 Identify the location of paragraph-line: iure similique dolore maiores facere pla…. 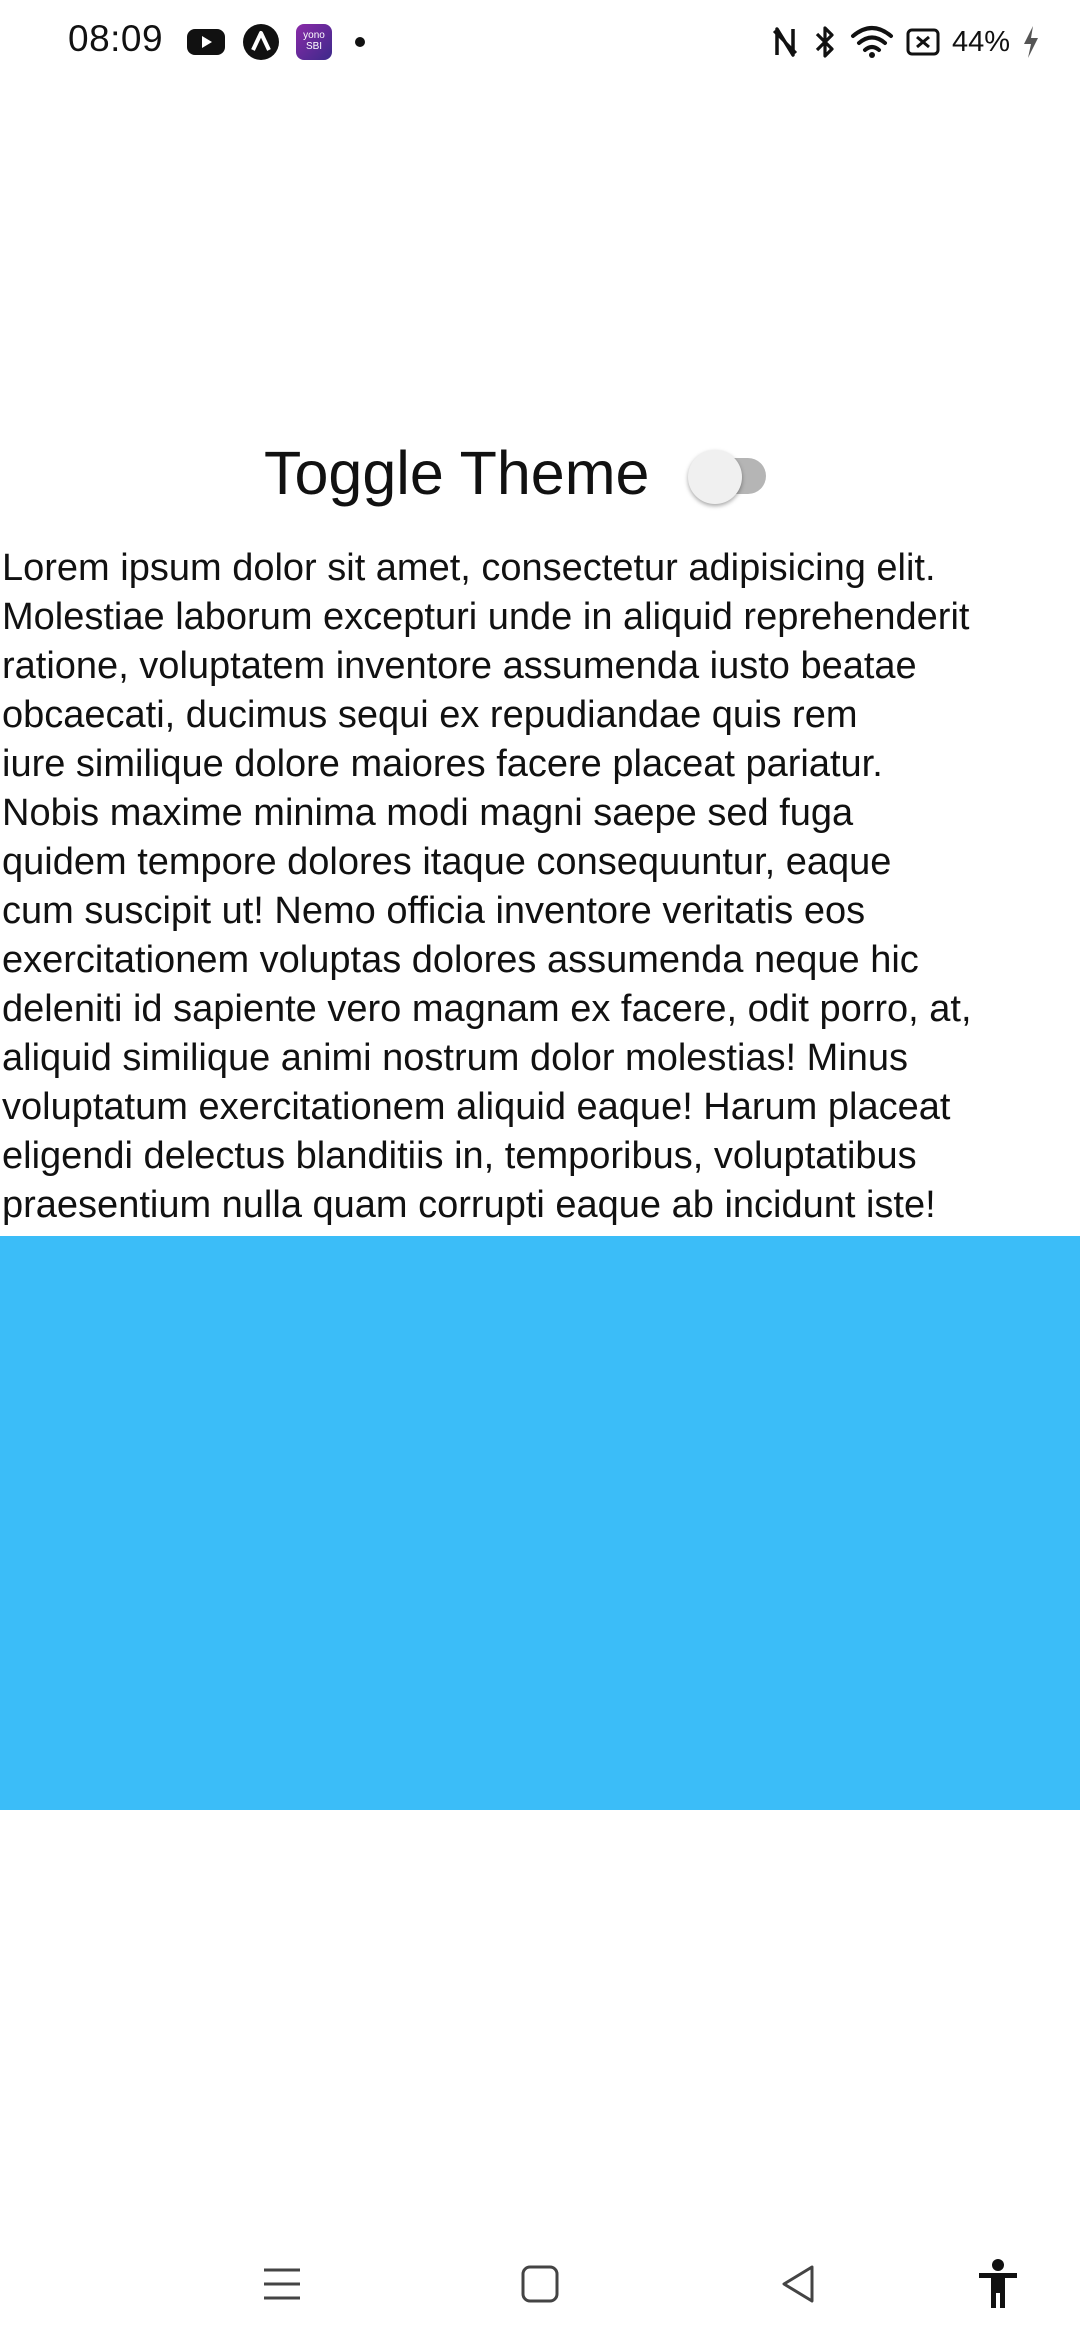
(442, 764).